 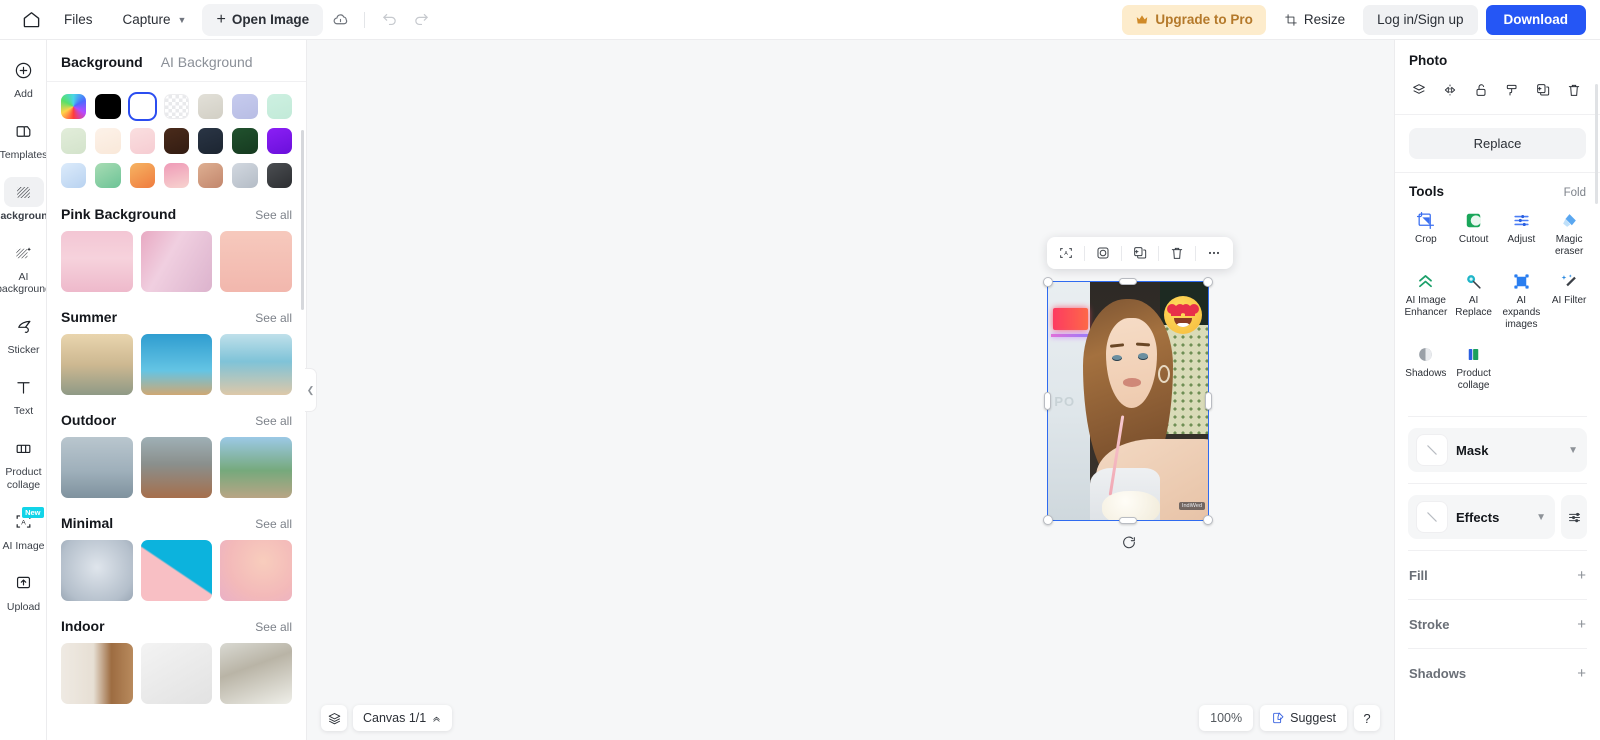 I want to click on login-signup-button: Log in/Sign up, so click(x=1420, y=19).